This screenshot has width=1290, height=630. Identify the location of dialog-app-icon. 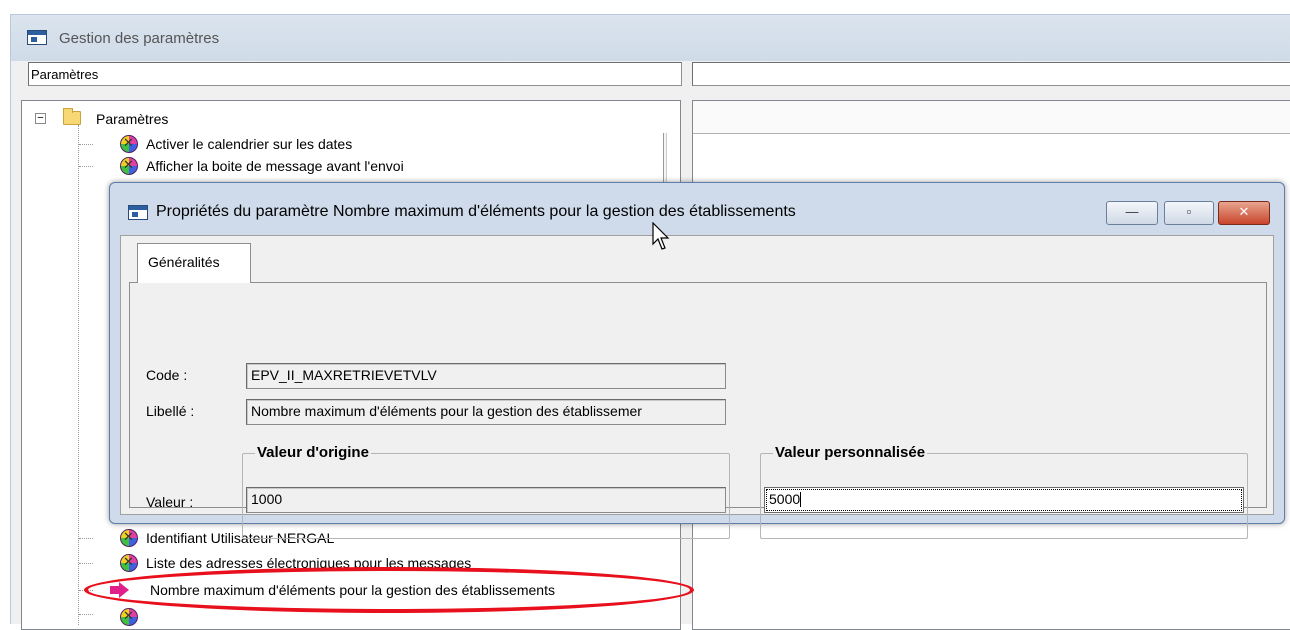
(138, 212).